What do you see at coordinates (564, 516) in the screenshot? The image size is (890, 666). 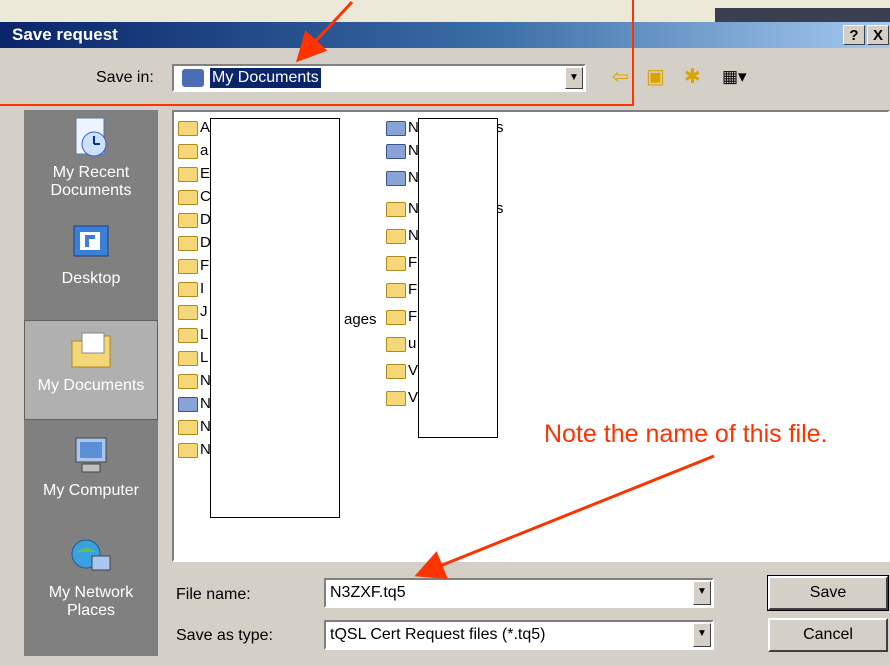 I see `annotation-arrow-file-name` at bounding box center [564, 516].